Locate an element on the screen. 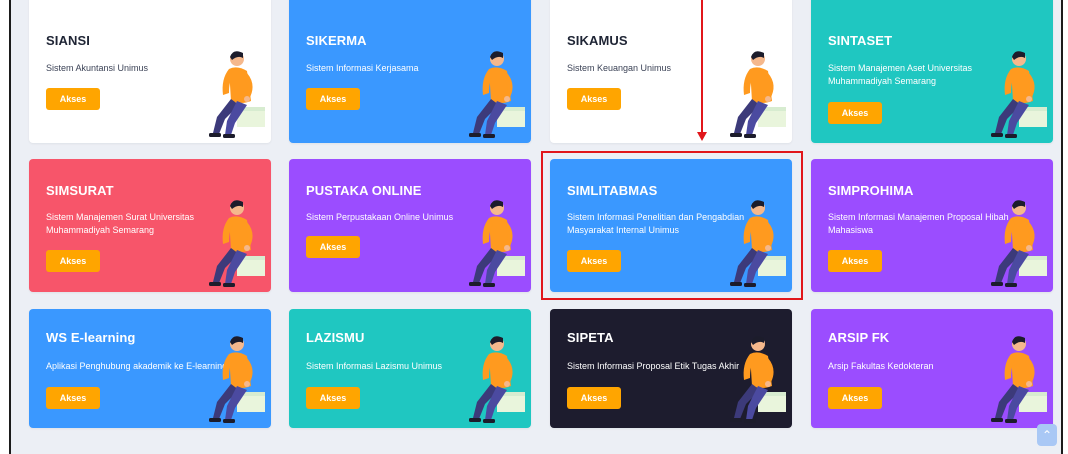 The image size is (1068, 454). card-title: SINTASET is located at coordinates (860, 40).